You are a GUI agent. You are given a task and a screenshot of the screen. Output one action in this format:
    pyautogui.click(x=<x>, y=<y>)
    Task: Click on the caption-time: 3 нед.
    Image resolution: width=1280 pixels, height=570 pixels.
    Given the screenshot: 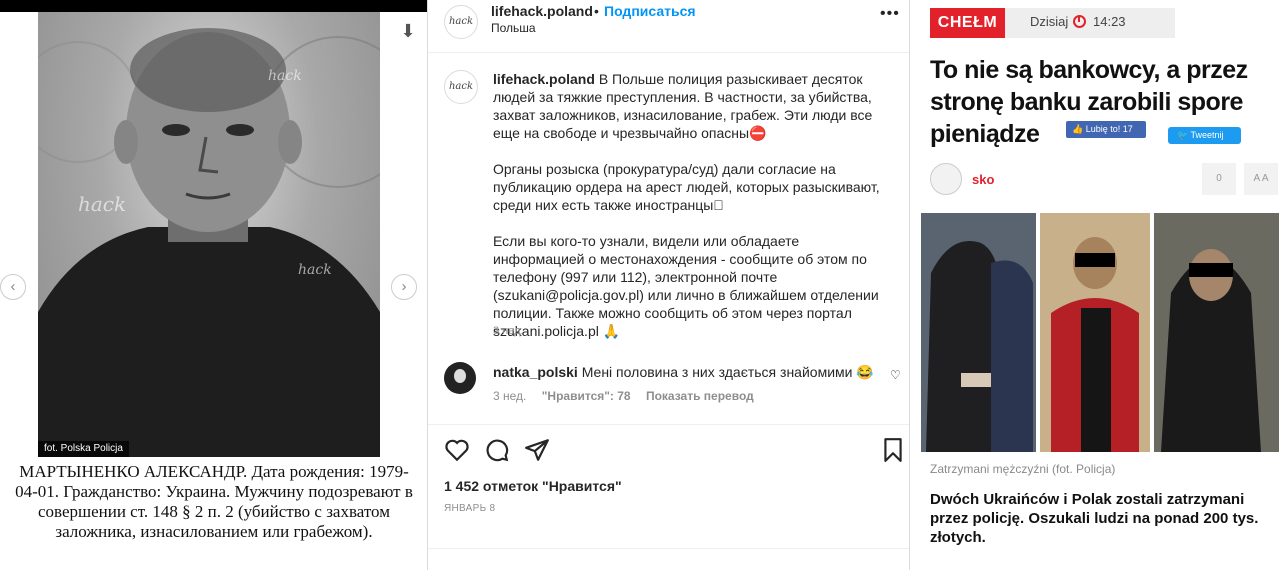 What is the action you would take?
    pyautogui.click(x=508, y=331)
    